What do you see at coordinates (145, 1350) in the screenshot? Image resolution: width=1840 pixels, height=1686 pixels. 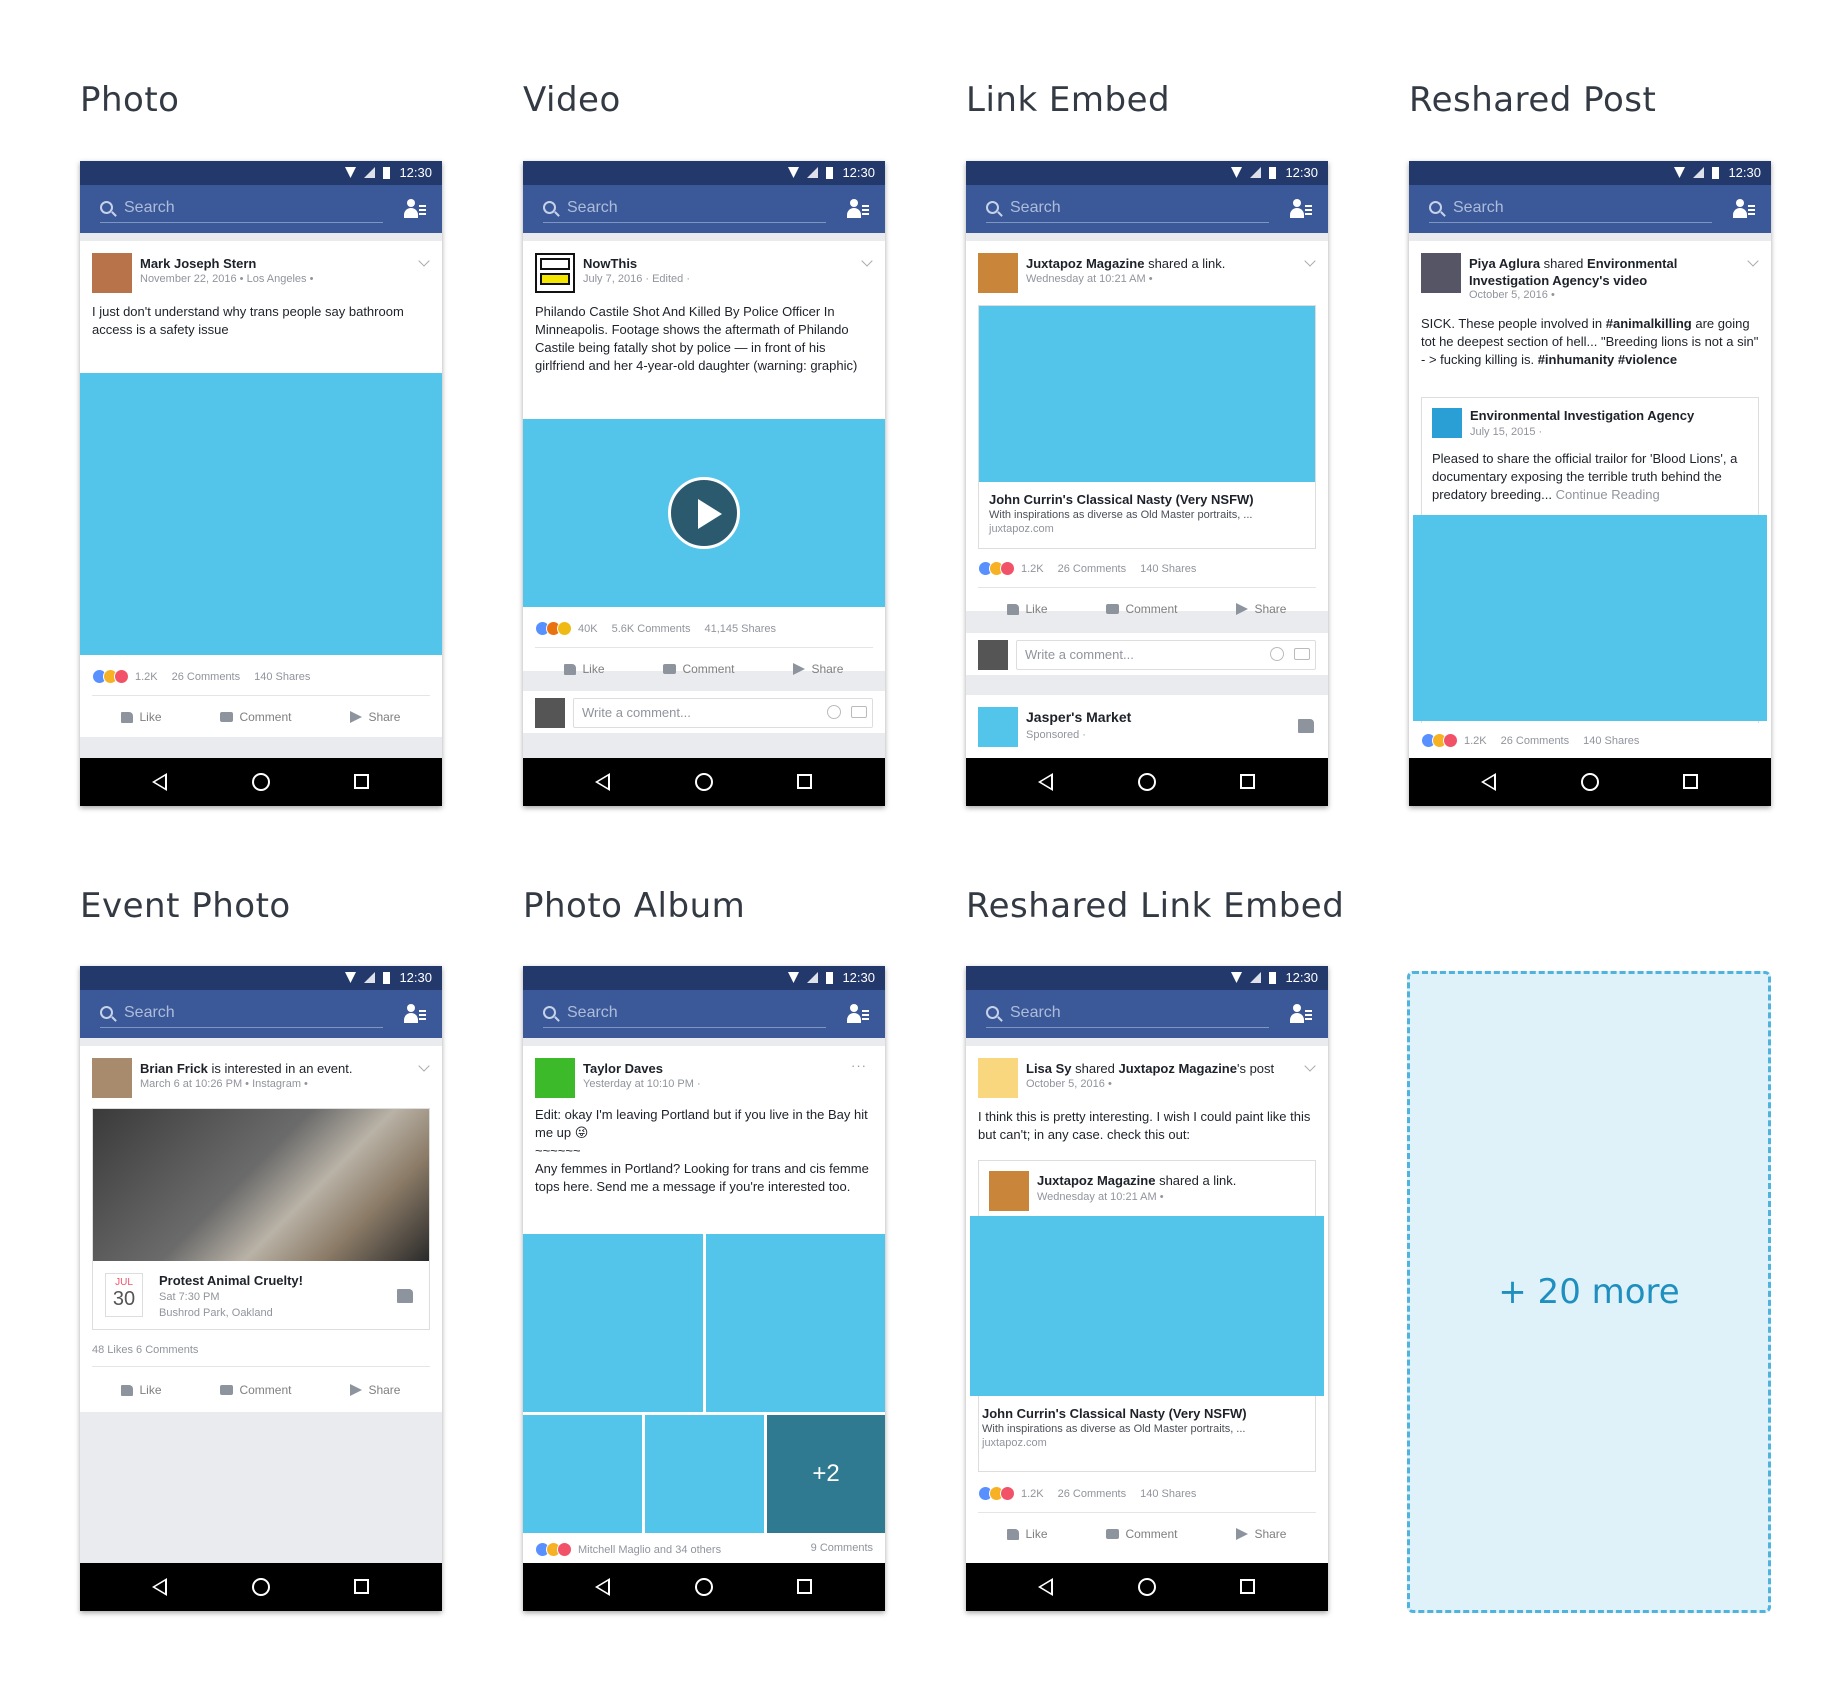 I see `engagement-counts: 48 Likes 6 Comments` at bounding box center [145, 1350].